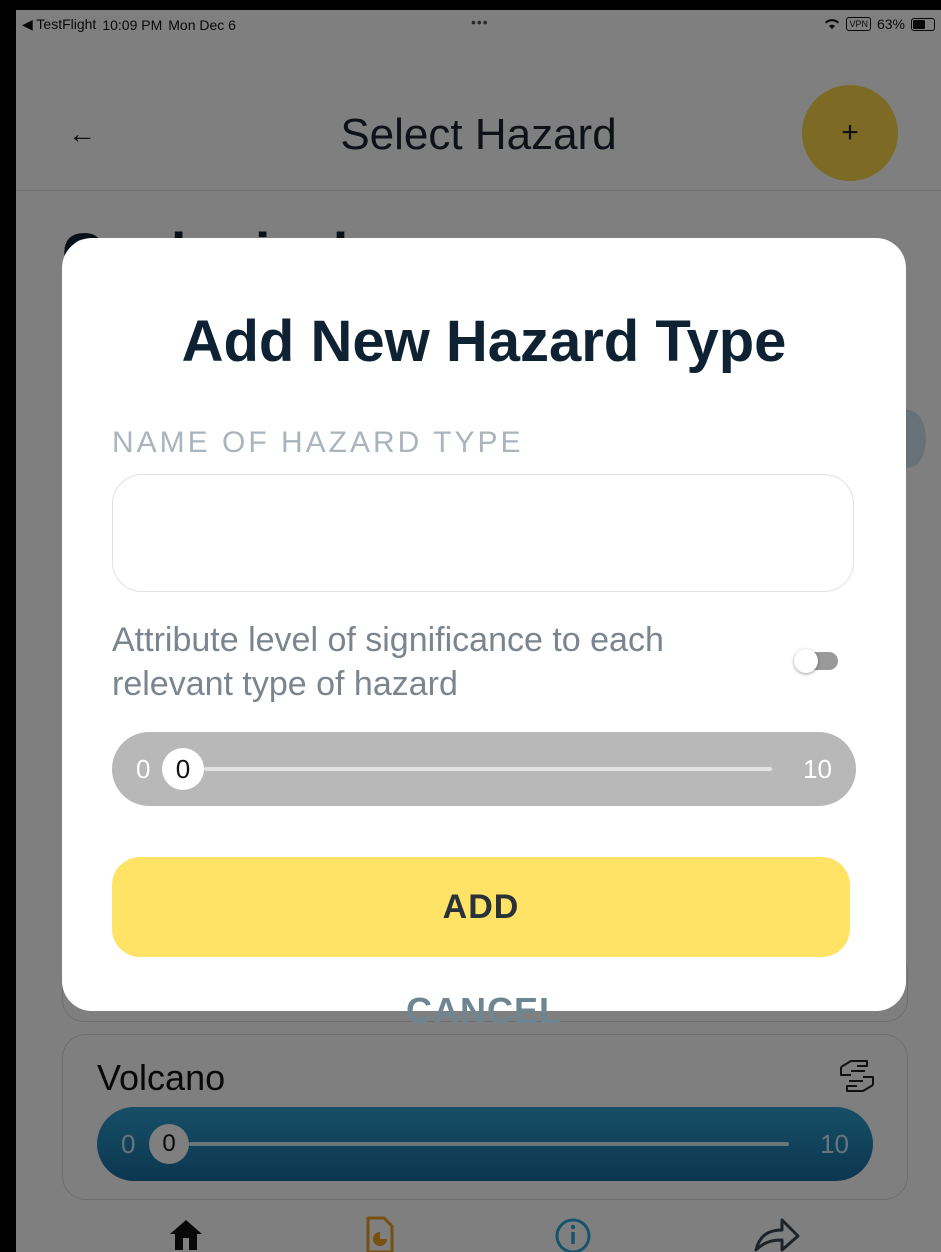 The width and height of the screenshot is (941, 1252). Describe the element at coordinates (183, 769) in the screenshot. I see `slider-thumb: 0` at that location.